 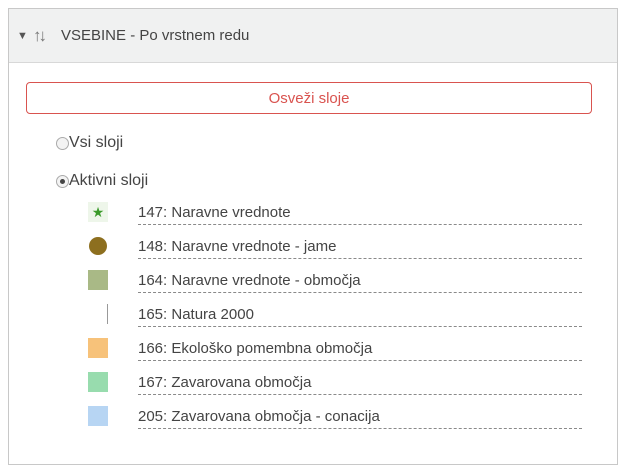 I want to click on layer-item-205: 205: Zavarovana območja - conacija, so click(x=348, y=416).